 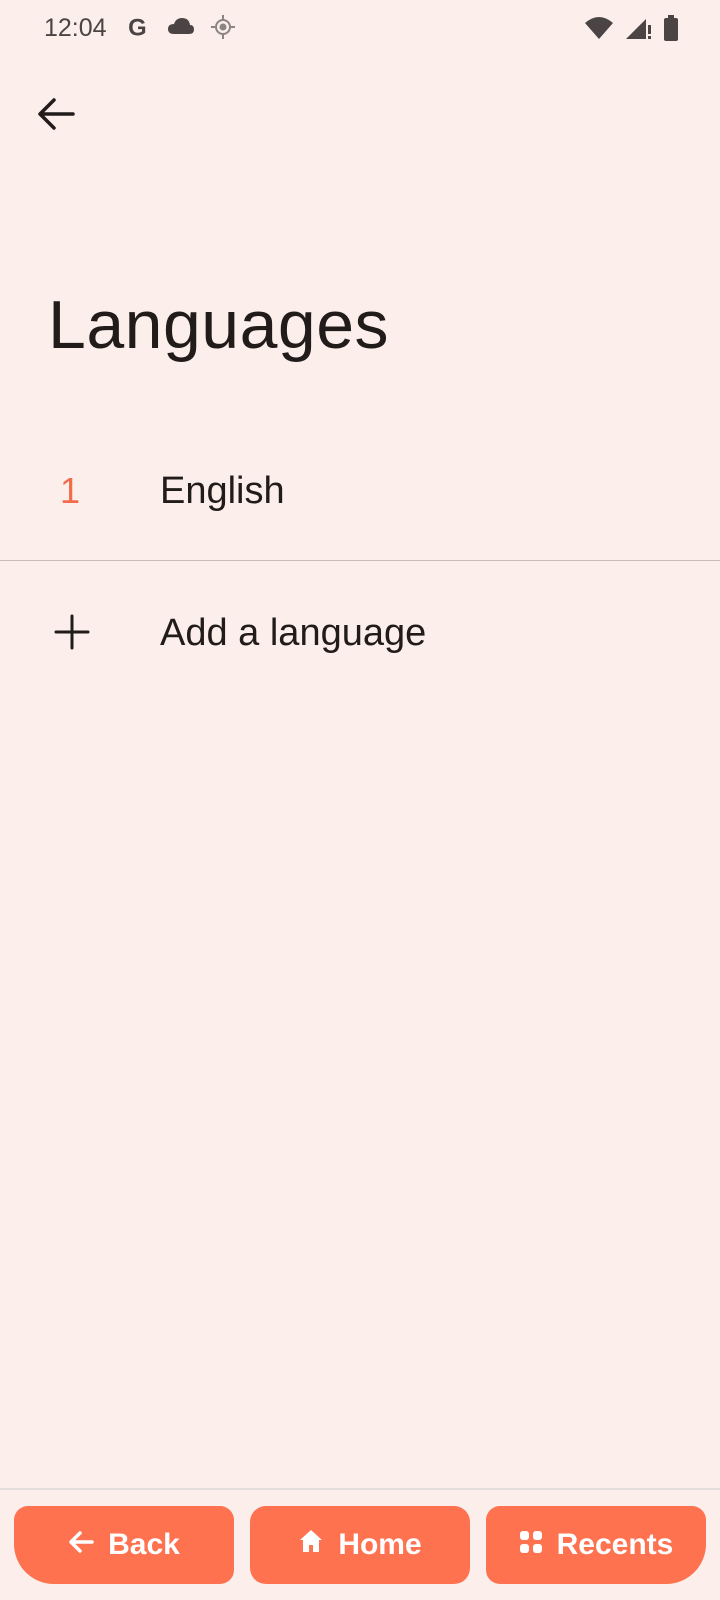 I want to click on plus-icon, so click(x=72, y=632).